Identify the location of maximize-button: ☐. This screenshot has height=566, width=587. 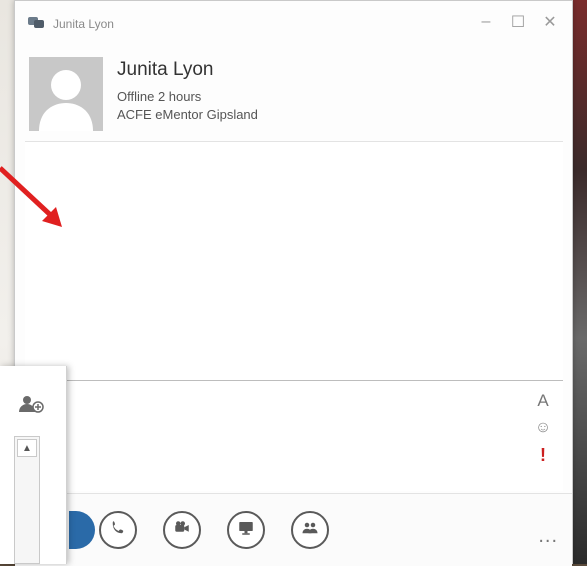
(518, 22).